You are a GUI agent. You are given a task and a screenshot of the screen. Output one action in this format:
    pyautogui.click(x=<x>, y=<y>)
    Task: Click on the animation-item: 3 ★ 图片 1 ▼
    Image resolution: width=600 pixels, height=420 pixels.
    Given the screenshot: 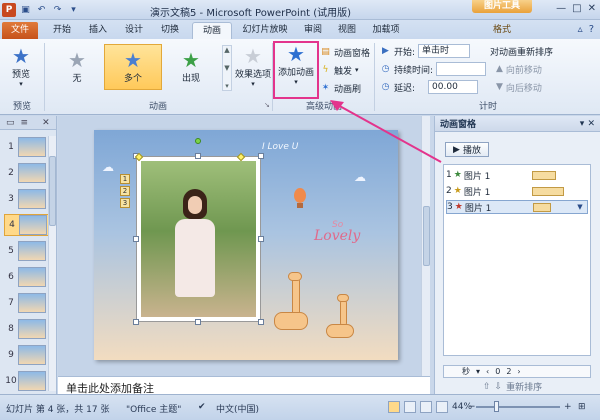 What is the action you would take?
    pyautogui.click(x=517, y=207)
    